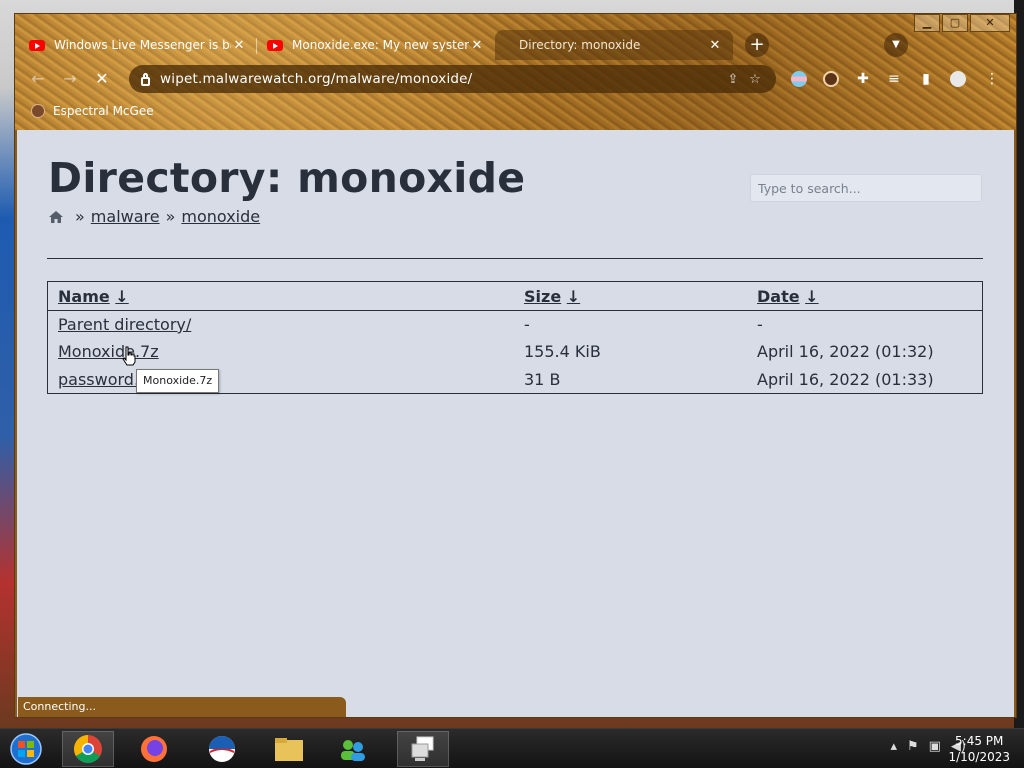 The image size is (1024, 768). I want to click on column-header-name: Name ↓, so click(281, 296).